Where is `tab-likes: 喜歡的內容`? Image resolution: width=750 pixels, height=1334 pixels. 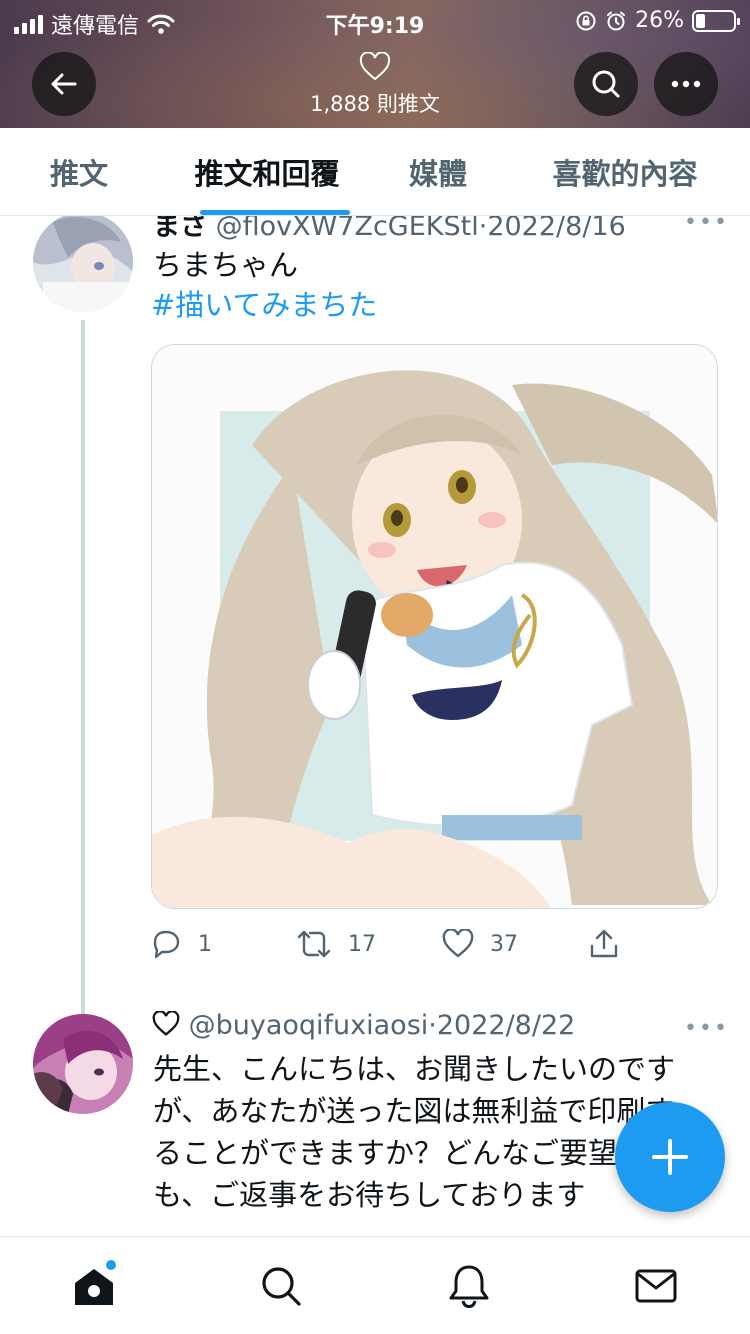 tab-likes: 喜歡的內容 is located at coordinates (625, 171).